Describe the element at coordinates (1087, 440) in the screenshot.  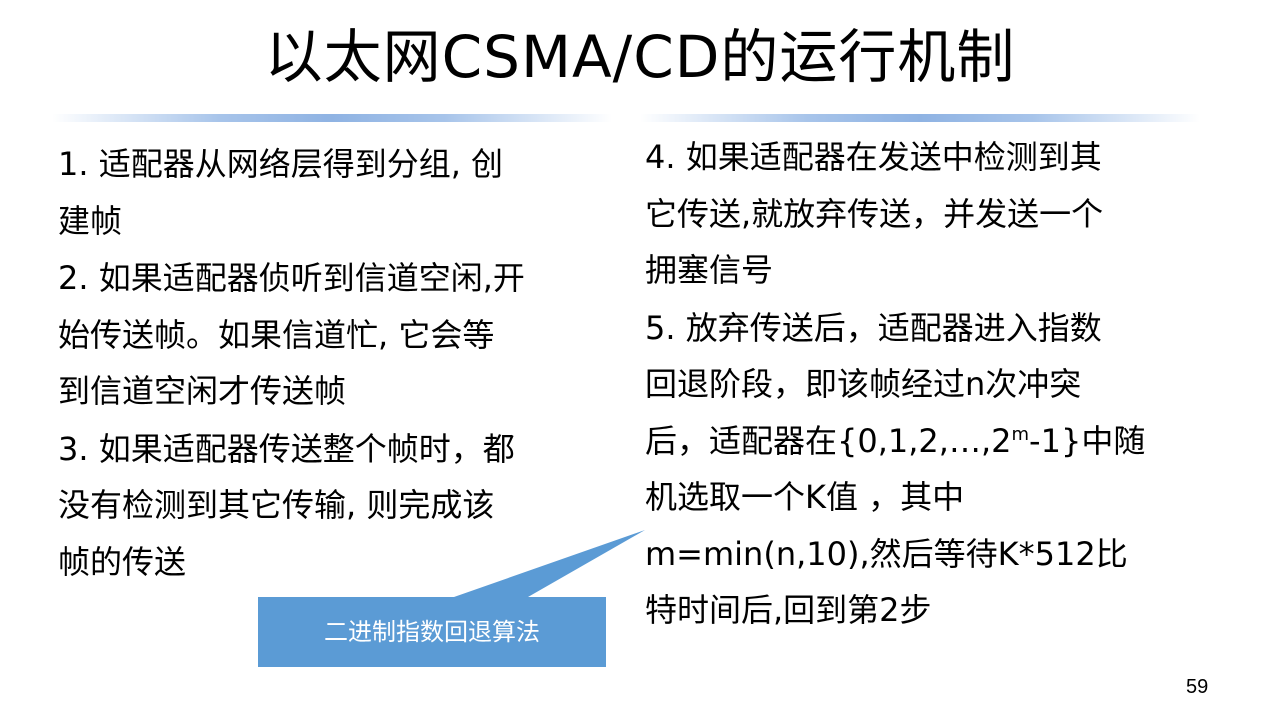
I see `item-5-line-3-post: -1}中随` at that location.